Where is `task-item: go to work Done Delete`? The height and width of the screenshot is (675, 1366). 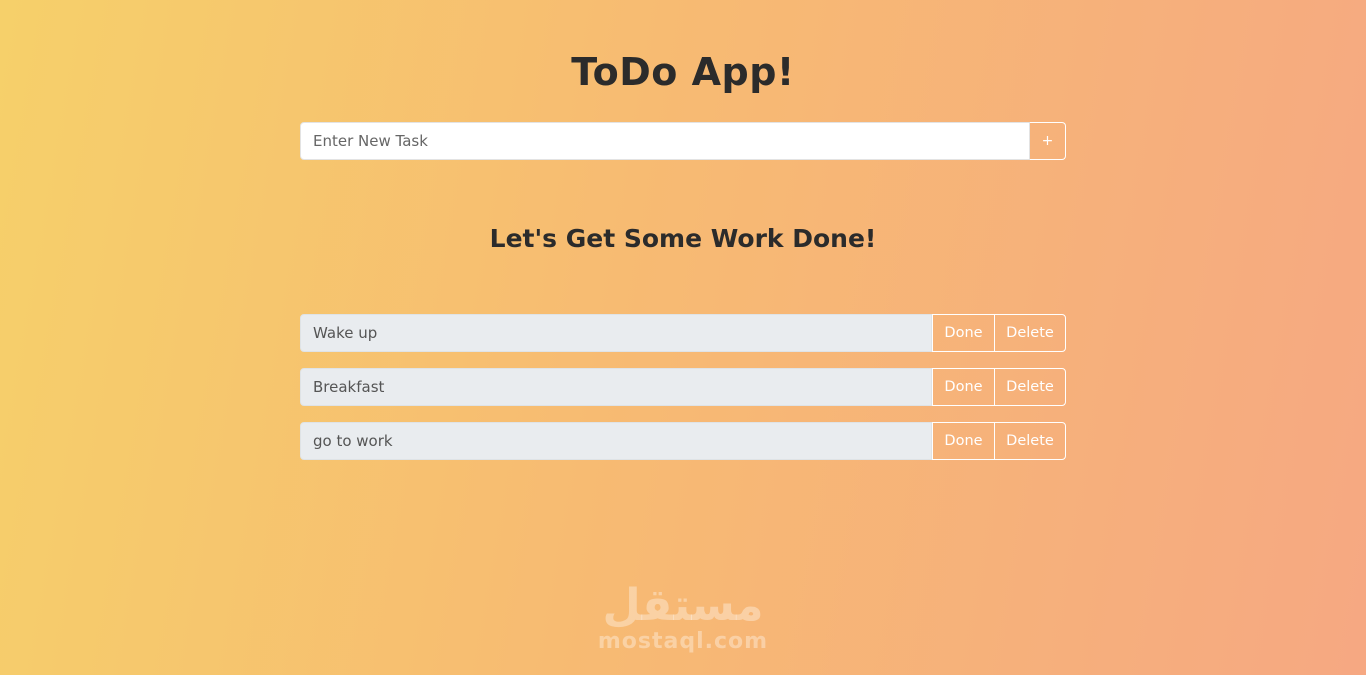
task-item: go to work Done Delete is located at coordinates (683, 441).